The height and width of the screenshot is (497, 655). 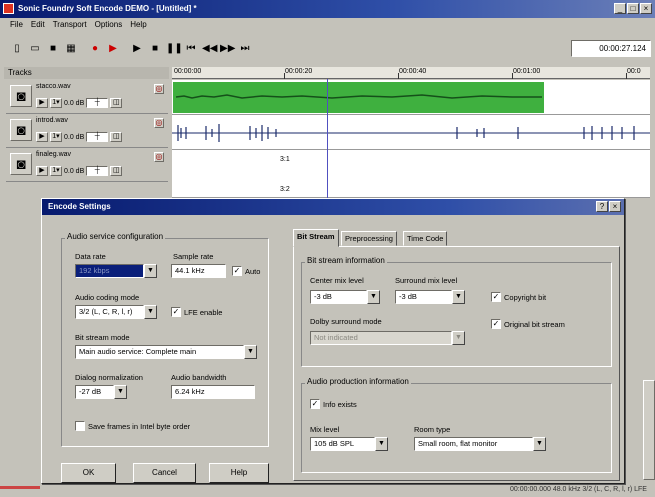 What do you see at coordinates (213, 392) in the screenshot?
I see `bandwidth-field: 6.24 kHz` at bounding box center [213, 392].